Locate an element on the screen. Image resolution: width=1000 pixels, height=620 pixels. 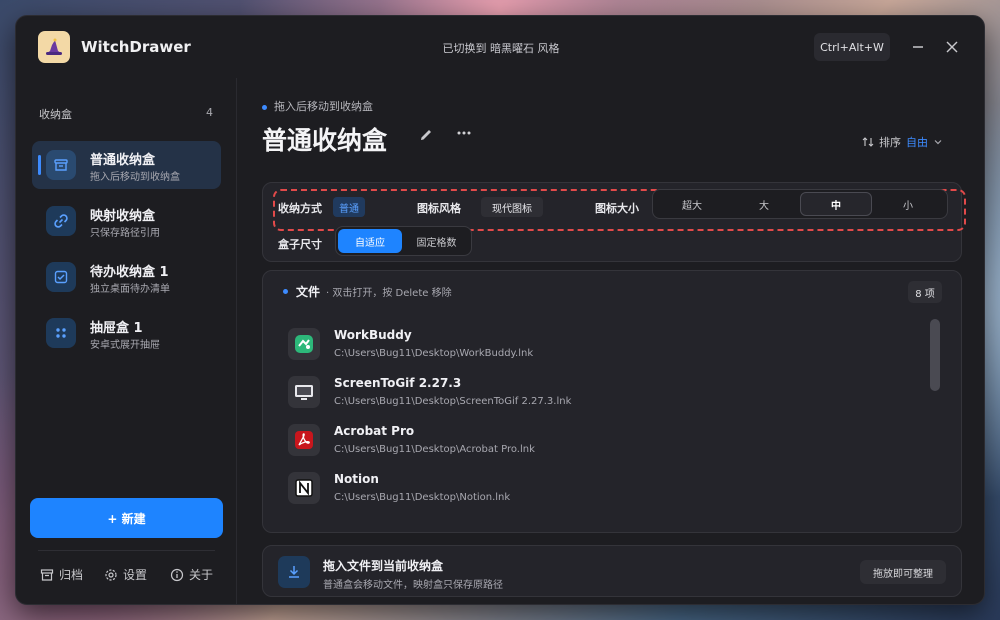
info-icon is located at coordinates (177, 574).